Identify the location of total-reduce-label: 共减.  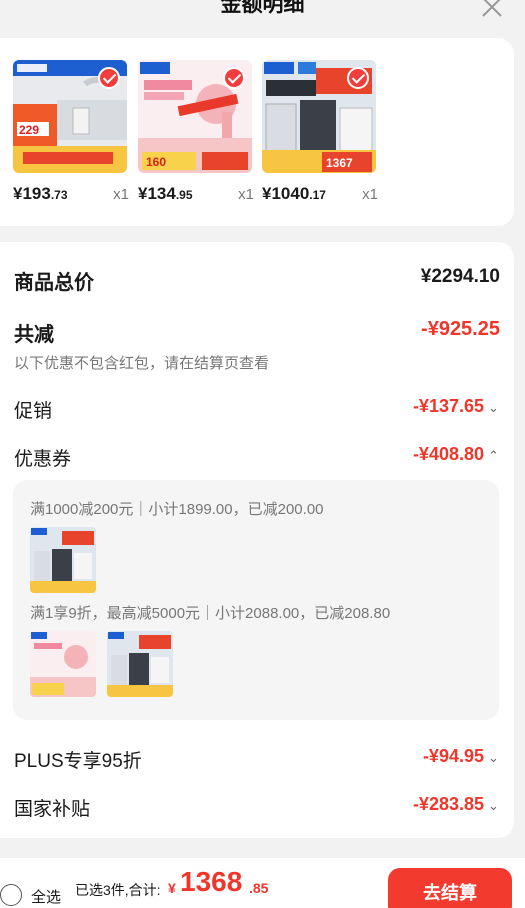
(34, 335).